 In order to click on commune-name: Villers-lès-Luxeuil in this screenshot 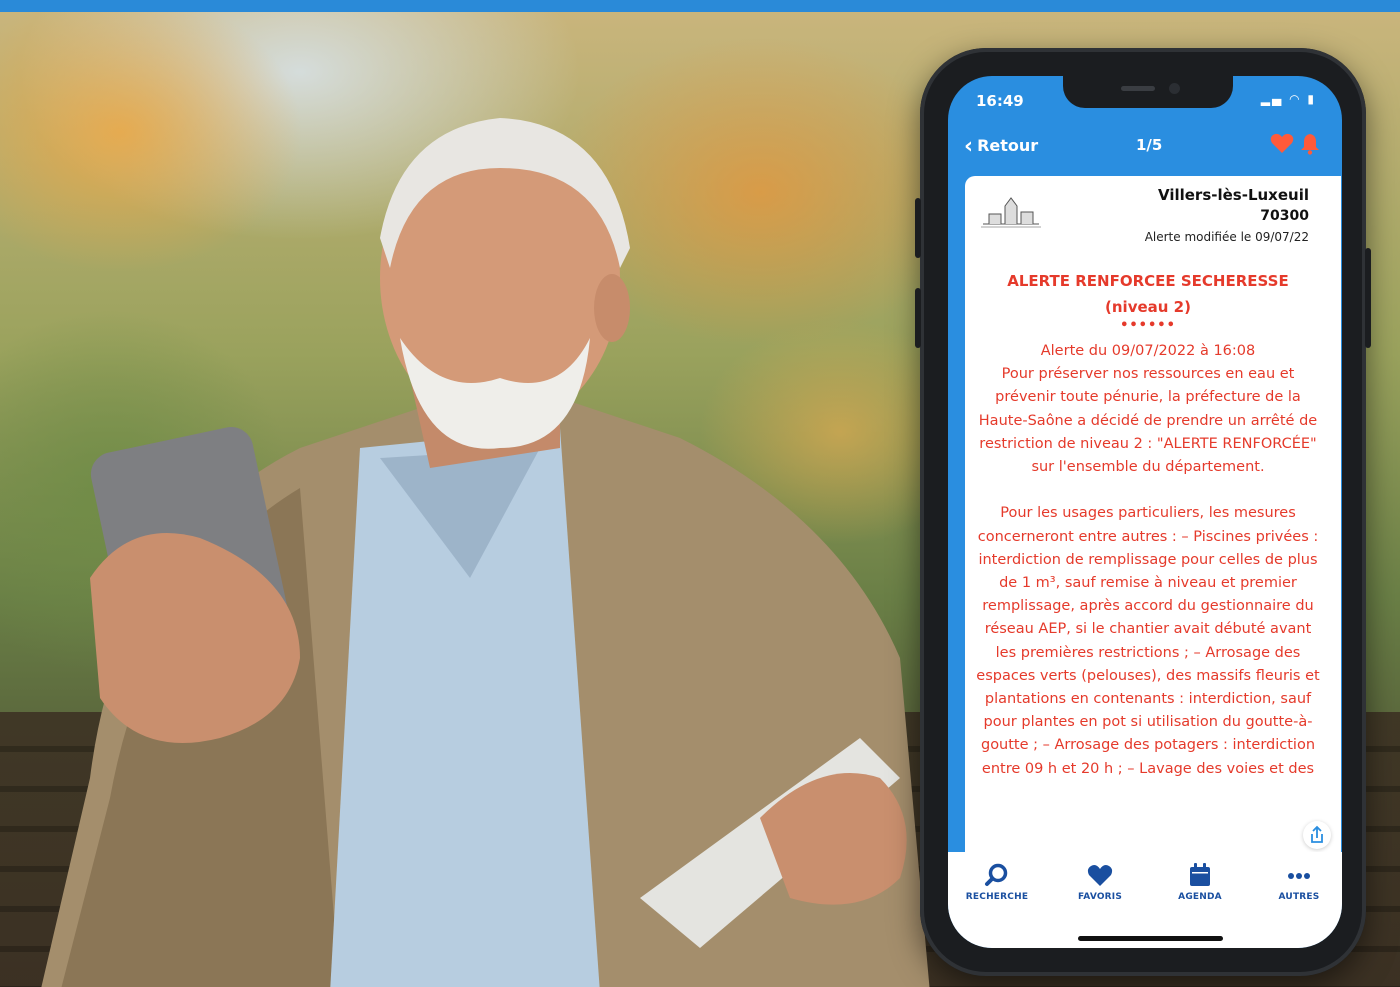, I will do `click(1233, 195)`.